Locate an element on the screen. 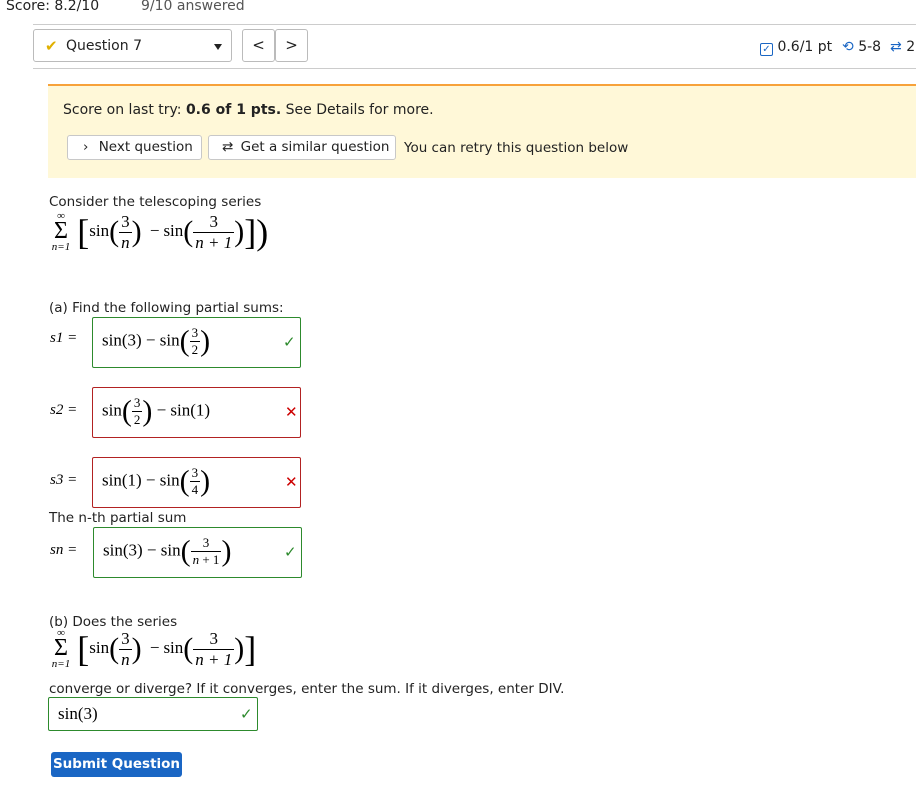 This screenshot has height=791, width=916. question-select: ✔ Question 7 is located at coordinates (132, 45).